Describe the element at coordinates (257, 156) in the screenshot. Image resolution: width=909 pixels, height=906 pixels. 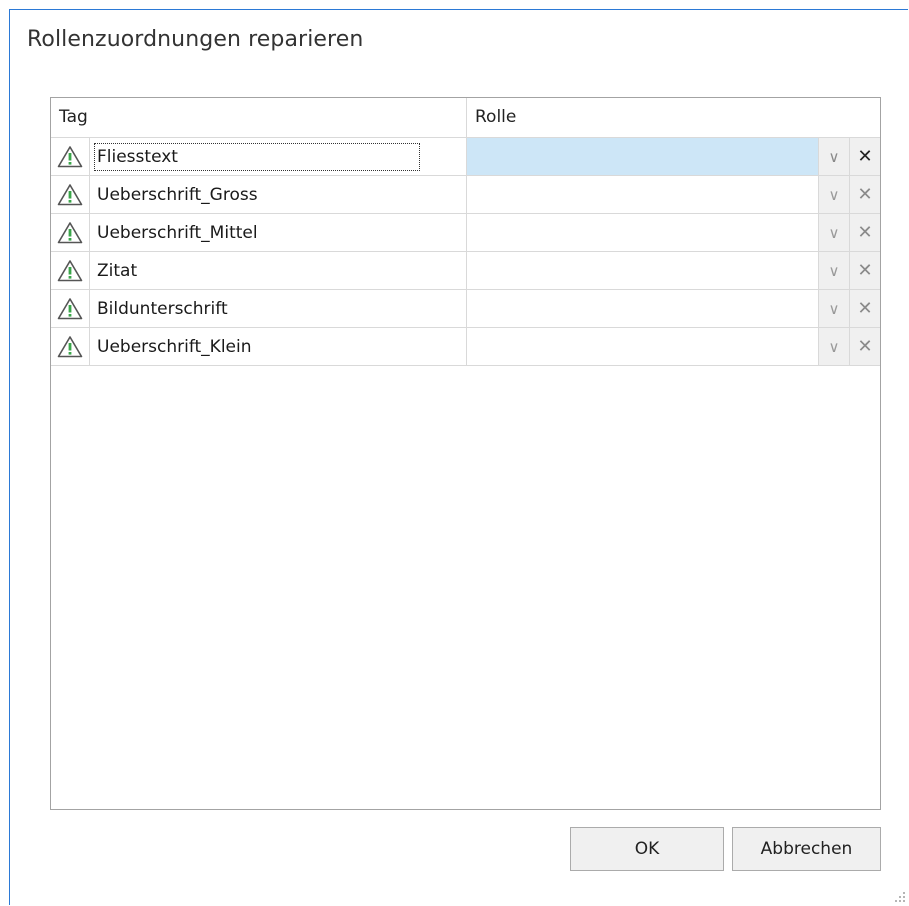
I see `tag-label: Fliesstext` at that location.